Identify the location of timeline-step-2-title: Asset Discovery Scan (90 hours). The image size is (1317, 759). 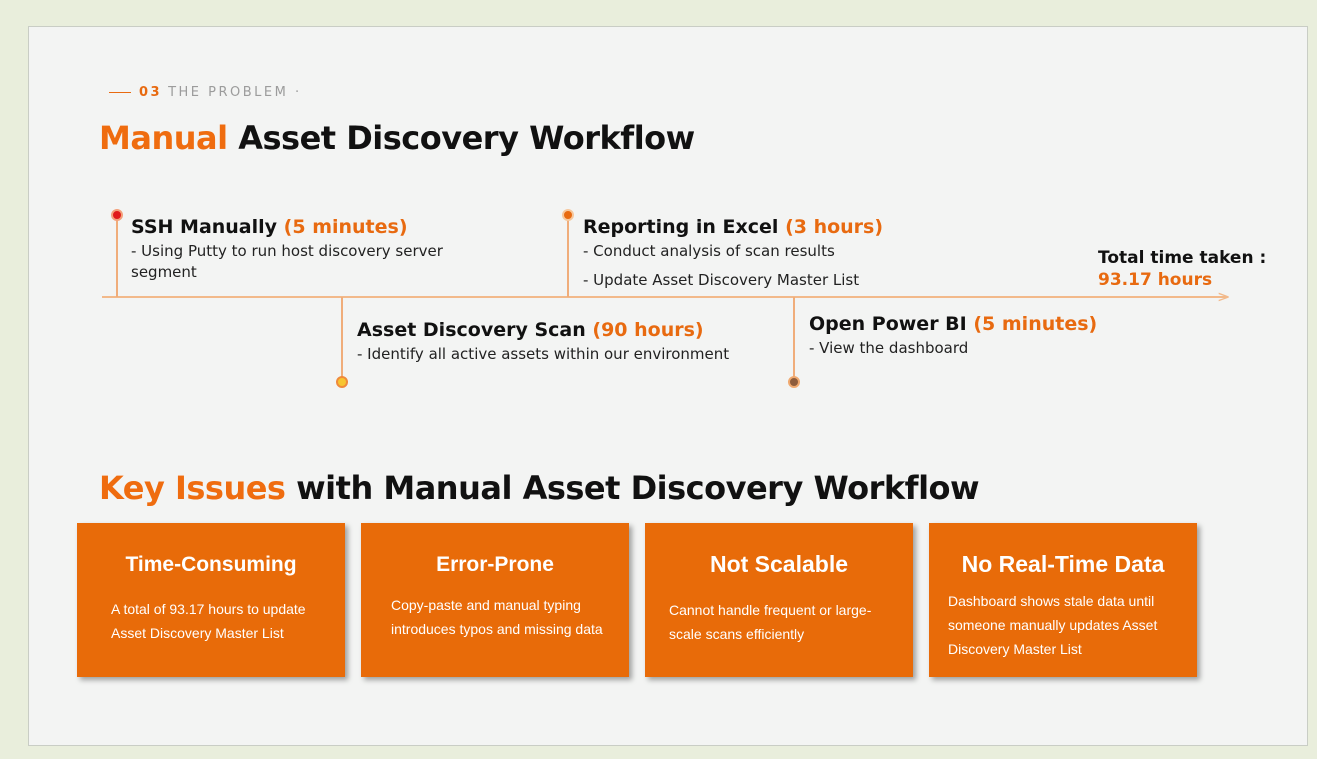
(530, 330).